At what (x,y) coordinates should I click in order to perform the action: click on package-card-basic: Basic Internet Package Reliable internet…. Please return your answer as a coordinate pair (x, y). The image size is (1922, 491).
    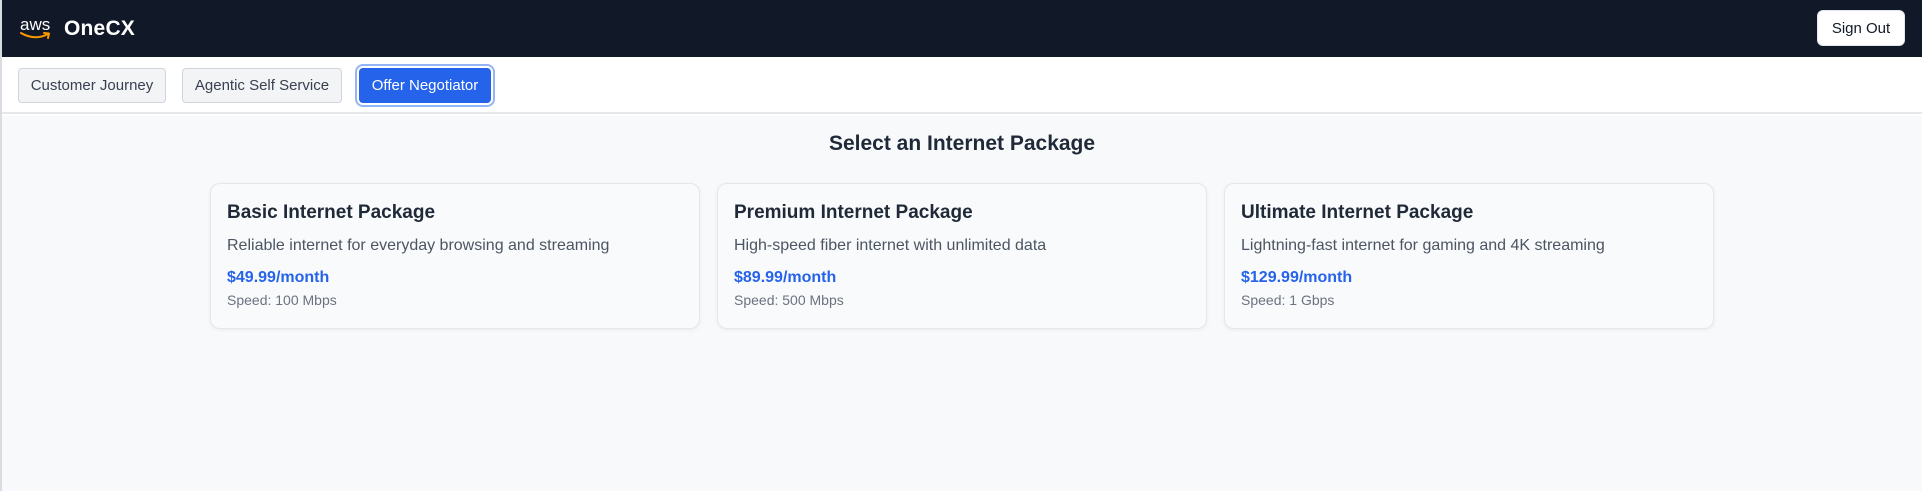
    Looking at the image, I should click on (455, 256).